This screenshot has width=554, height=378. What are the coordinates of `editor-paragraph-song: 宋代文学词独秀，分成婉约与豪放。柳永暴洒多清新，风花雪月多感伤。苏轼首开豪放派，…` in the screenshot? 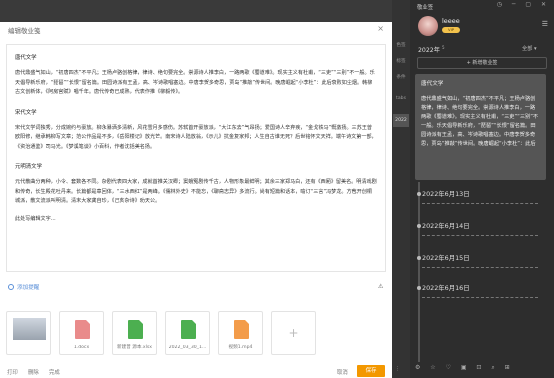 It's located at (196, 137).